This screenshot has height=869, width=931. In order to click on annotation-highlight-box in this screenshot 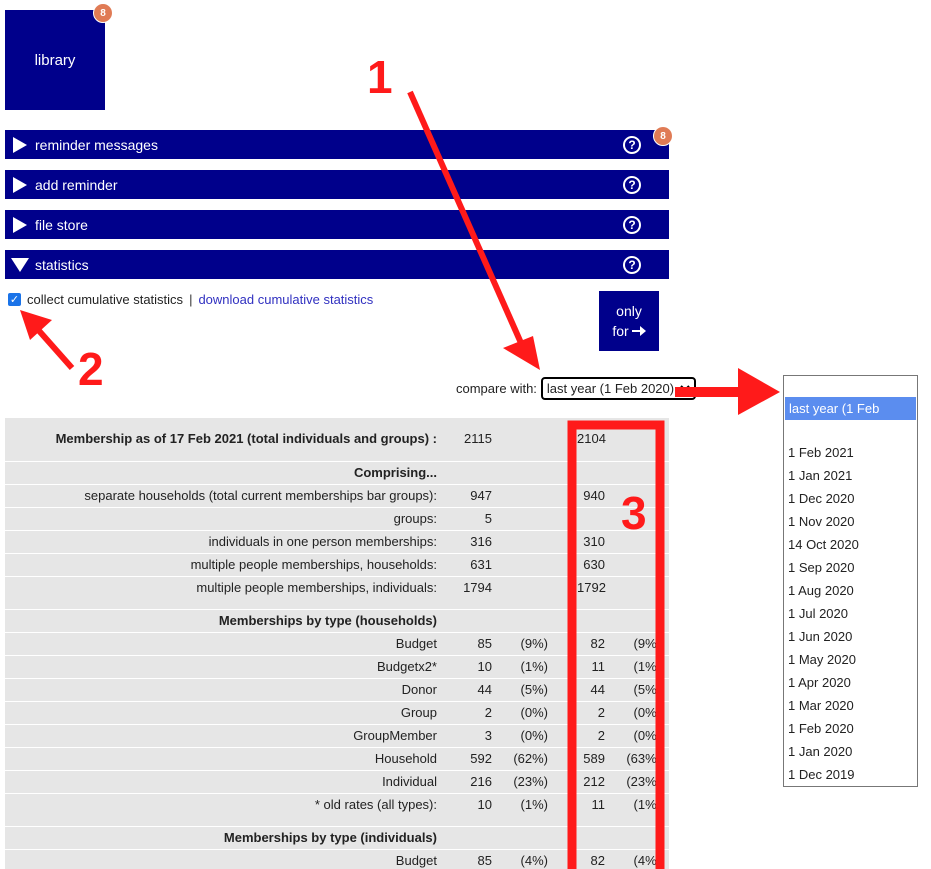, I will do `click(616, 644)`.